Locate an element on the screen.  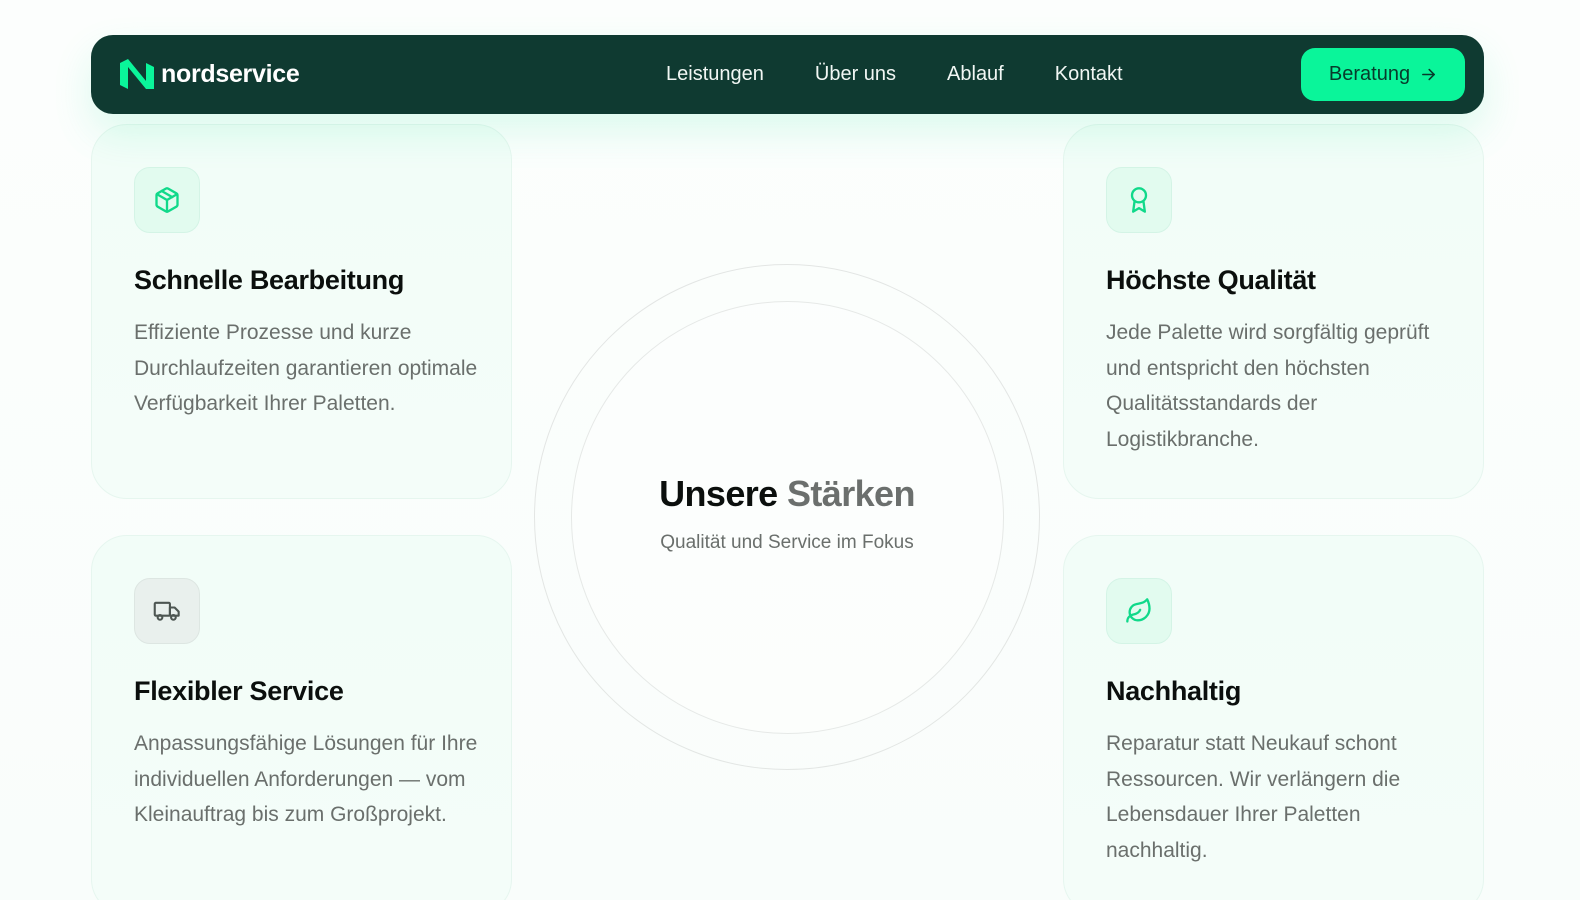
box-icon is located at coordinates (167, 200).